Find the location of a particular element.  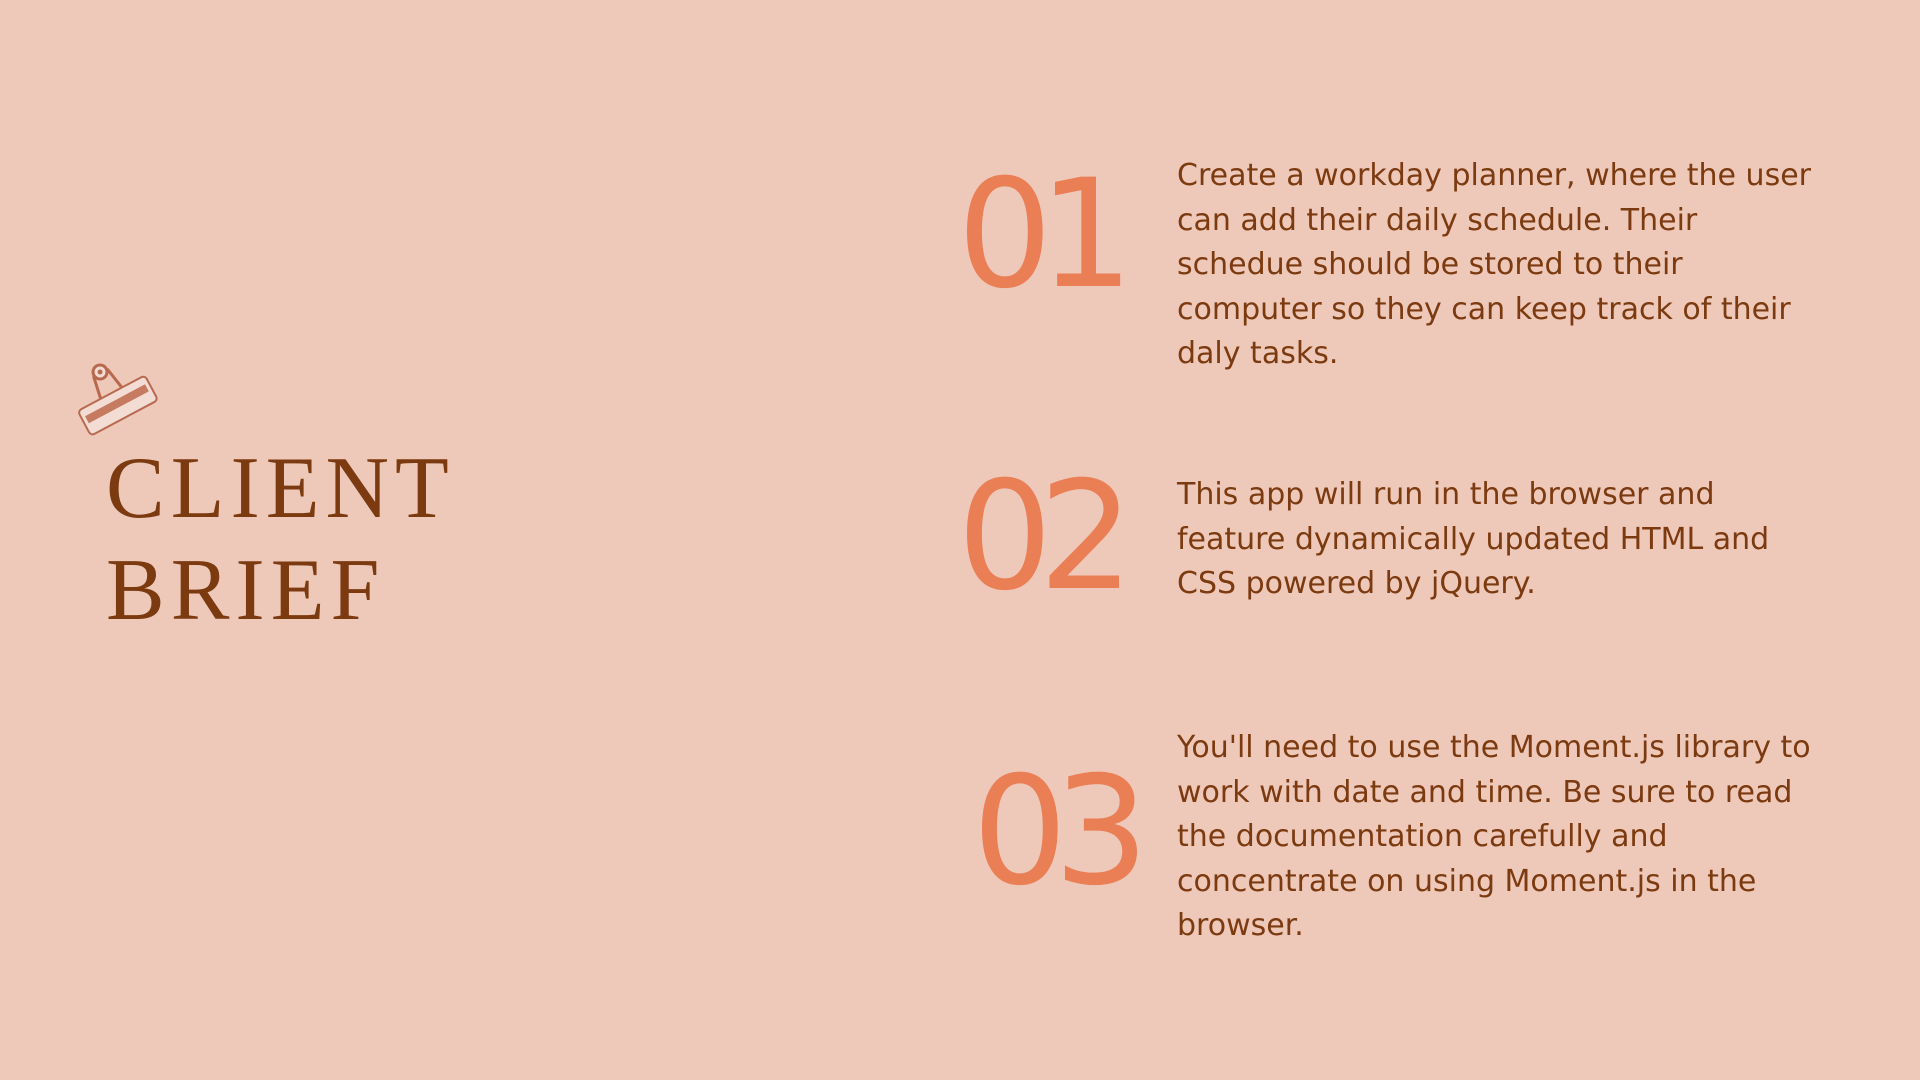

title-line-2: BRIEF is located at coordinates (246, 590).